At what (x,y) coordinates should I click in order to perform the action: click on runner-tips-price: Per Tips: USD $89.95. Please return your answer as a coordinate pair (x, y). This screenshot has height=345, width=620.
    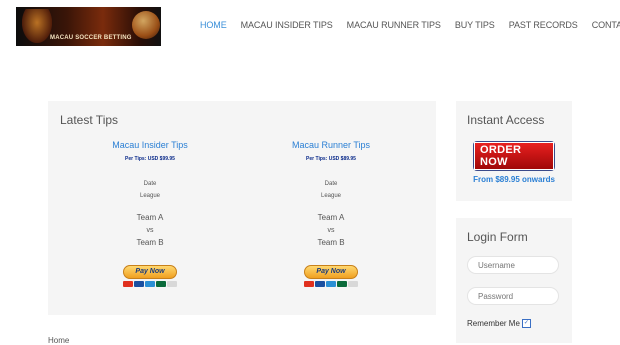
    Looking at the image, I should click on (331, 159).